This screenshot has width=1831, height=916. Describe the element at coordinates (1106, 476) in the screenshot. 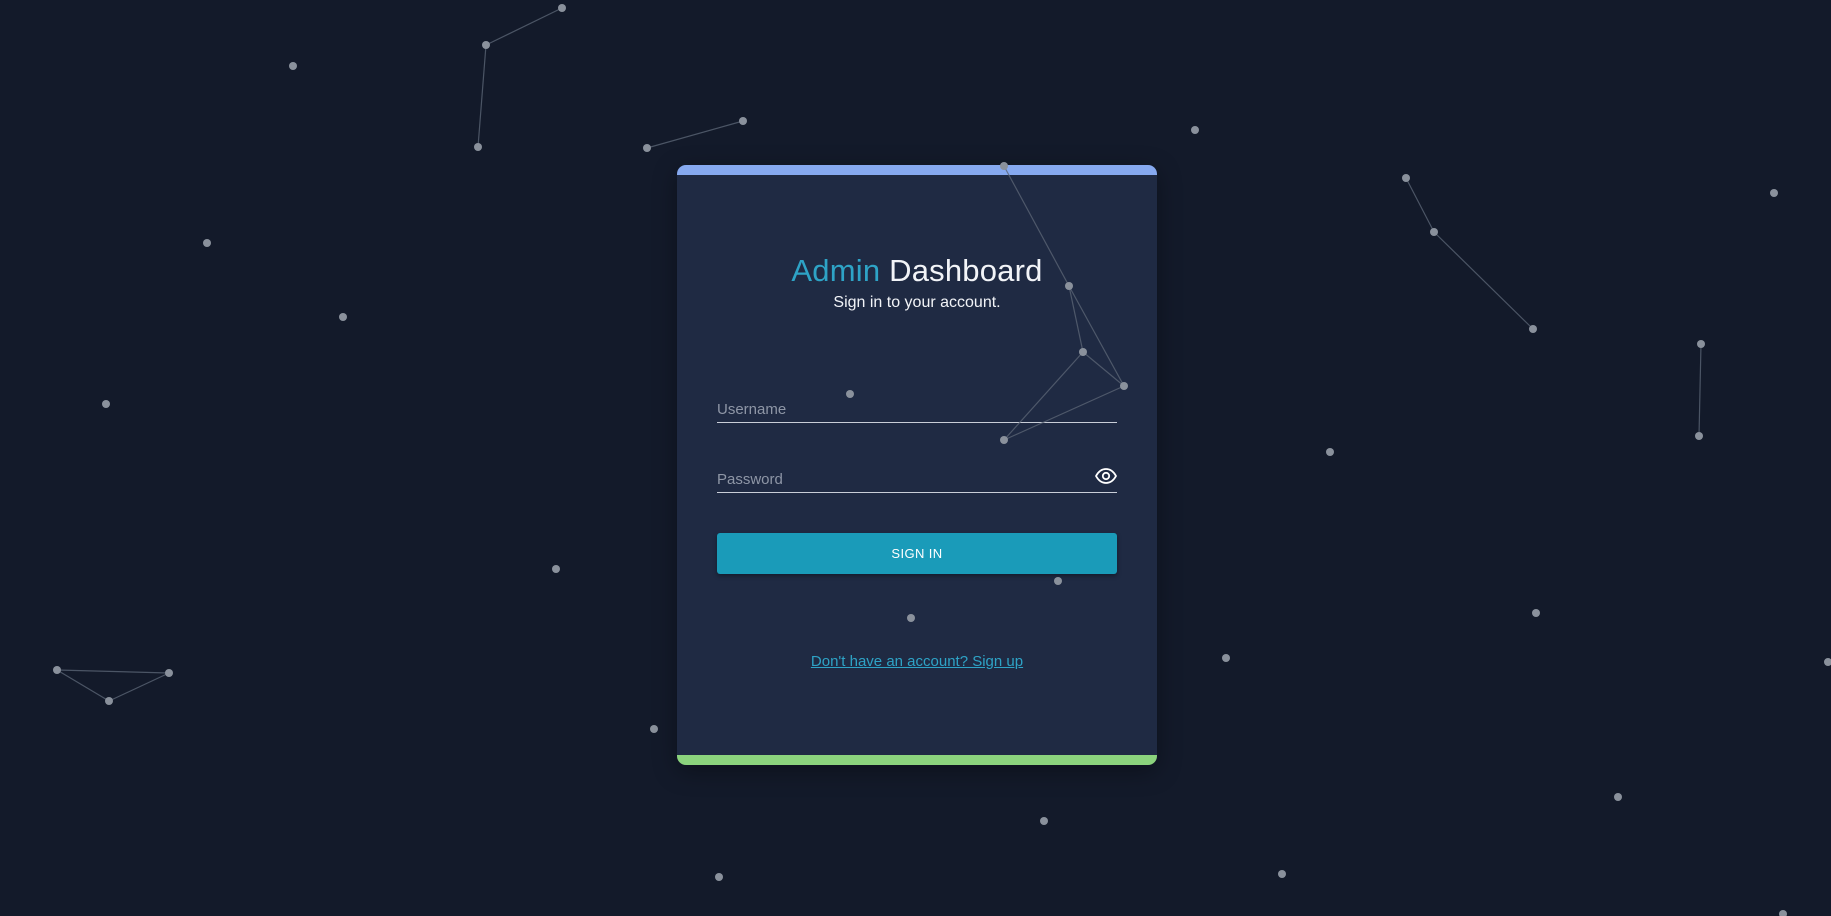

I see `eye-icon` at that location.